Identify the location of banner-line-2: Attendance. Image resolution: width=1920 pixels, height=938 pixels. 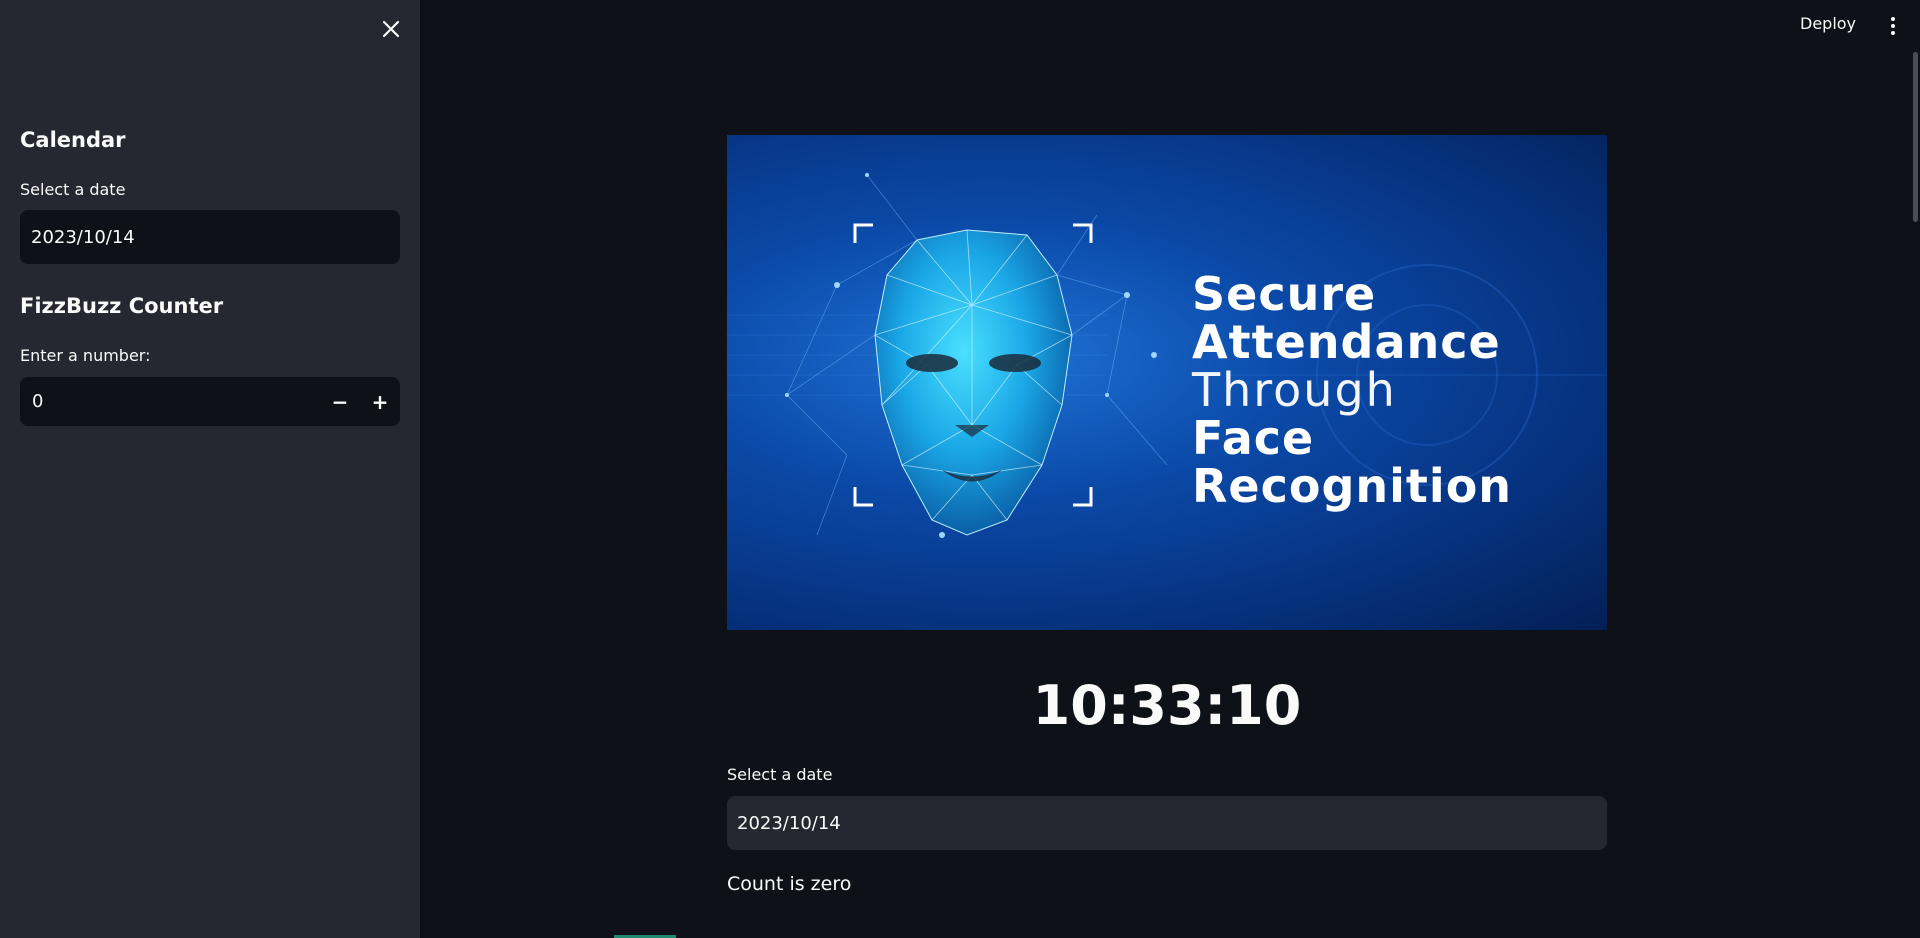
(1346, 342).